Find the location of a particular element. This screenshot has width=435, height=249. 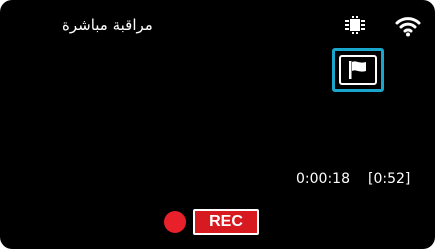

elapsed-time: 0:00:18 is located at coordinates (323, 179).